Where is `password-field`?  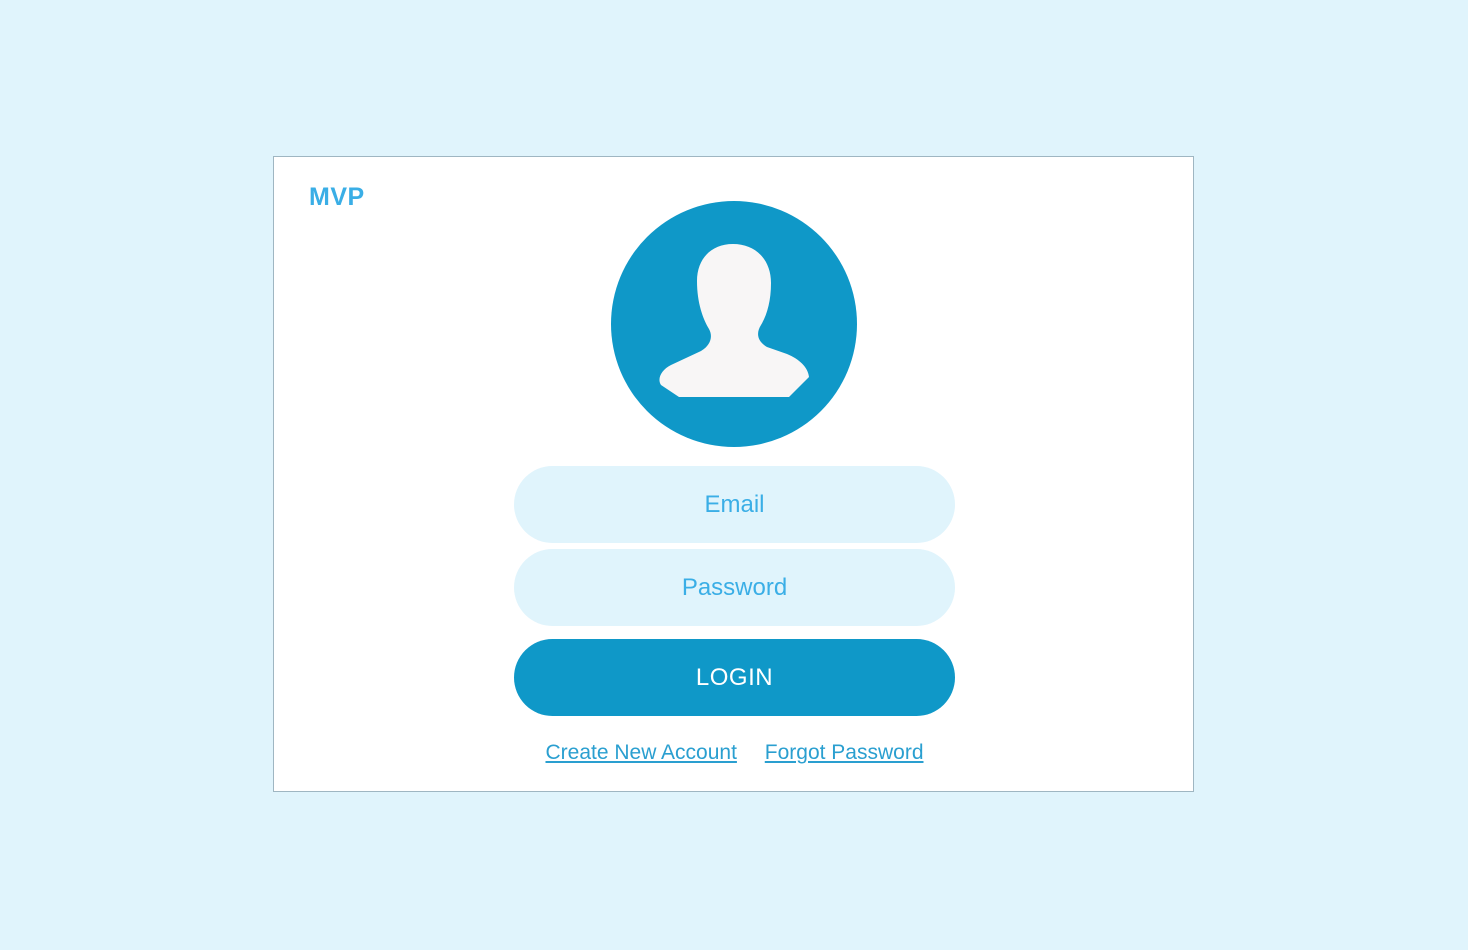
password-field is located at coordinates (734, 587).